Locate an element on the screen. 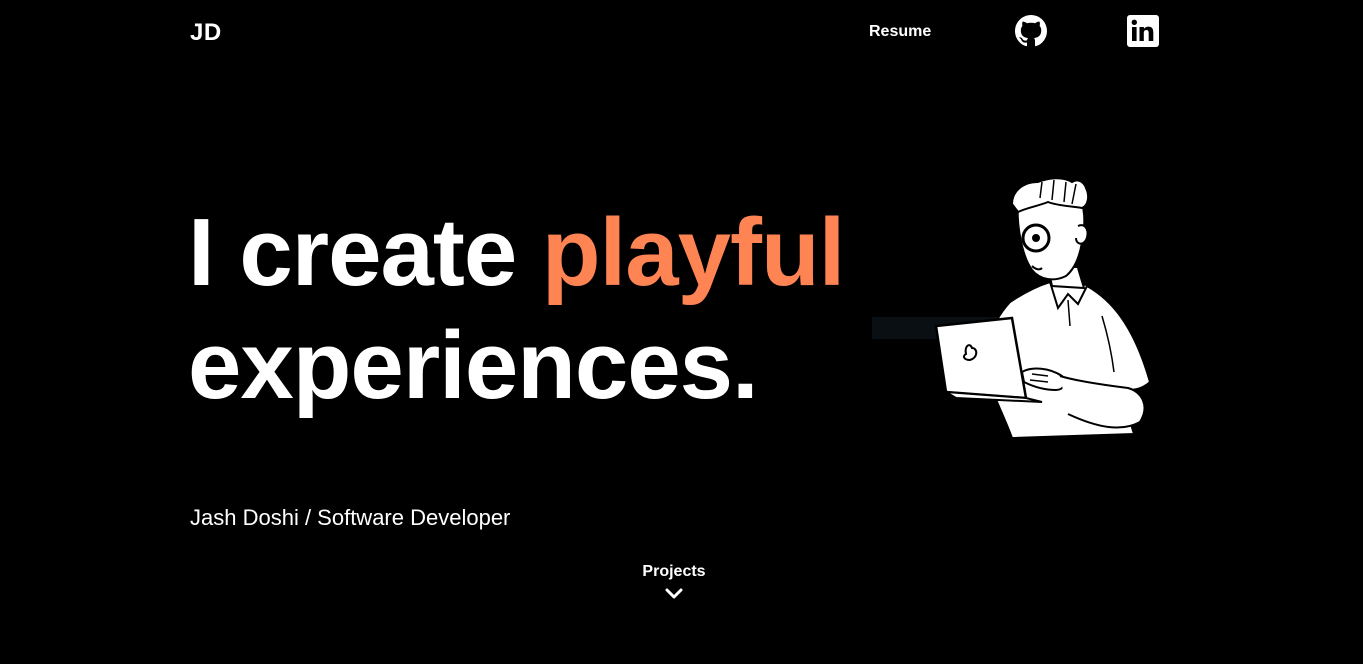 This screenshot has width=1363, height=664. linkedin-icon is located at coordinates (1143, 31).